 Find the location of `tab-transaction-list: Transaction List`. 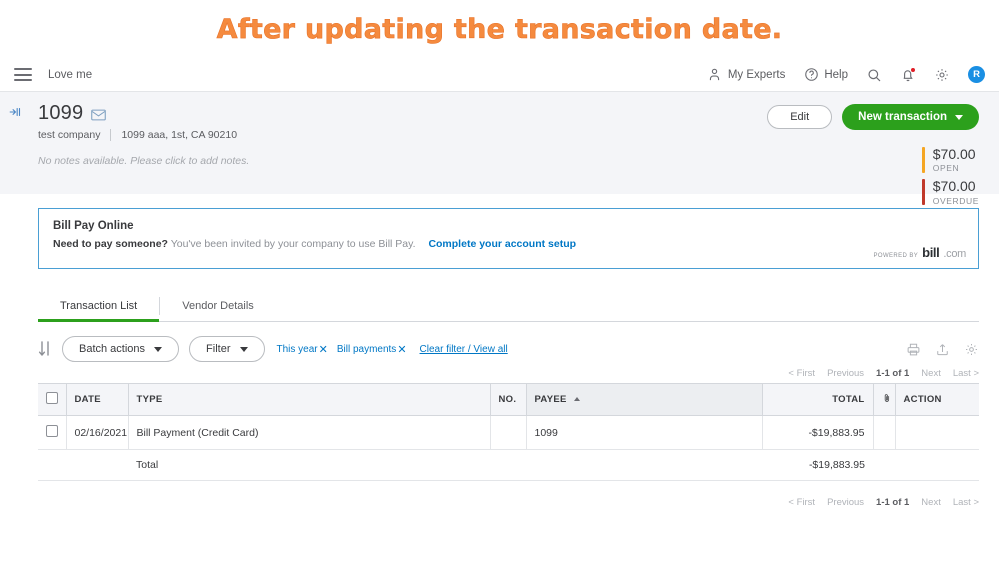

tab-transaction-list: Transaction List is located at coordinates (99, 306).